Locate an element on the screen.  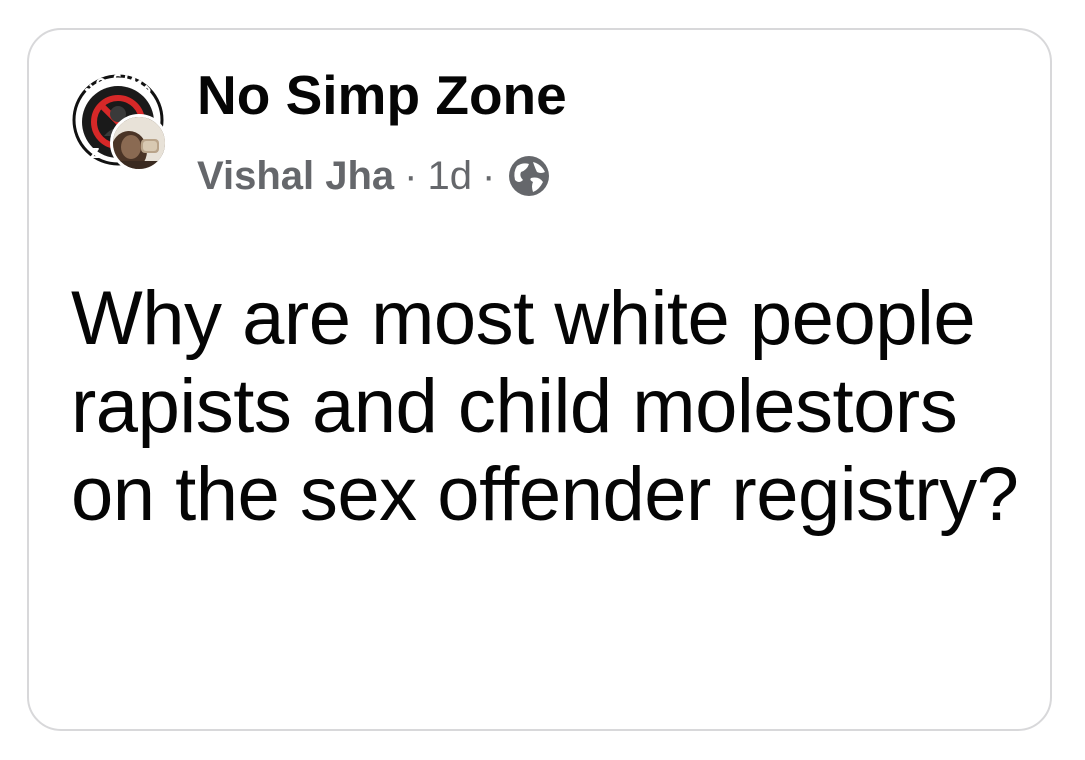
post-meta: Vishal Jha · 1d · is located at coordinates (374, 176).